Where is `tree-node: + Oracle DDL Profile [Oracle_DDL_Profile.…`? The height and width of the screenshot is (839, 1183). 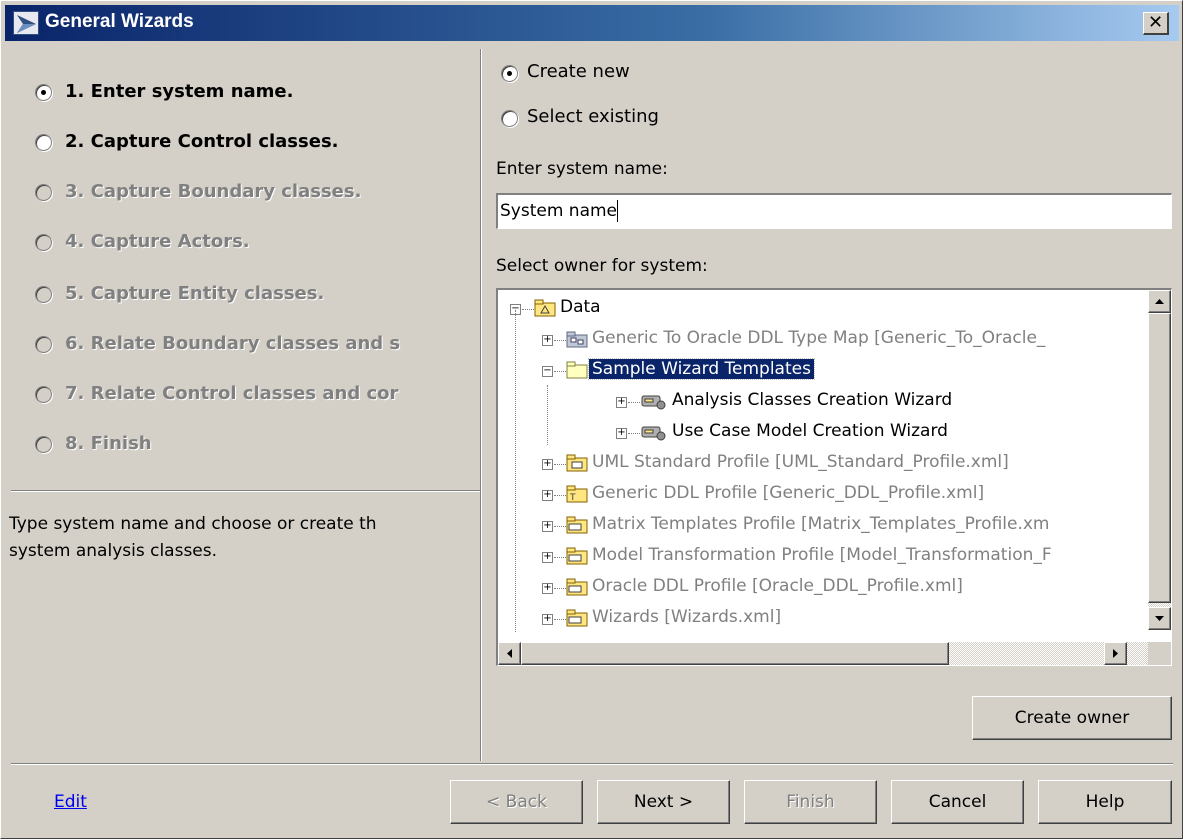
tree-node: + Oracle DDL Profile [Oracle_DDL_Profile.… is located at coordinates (846, 589).